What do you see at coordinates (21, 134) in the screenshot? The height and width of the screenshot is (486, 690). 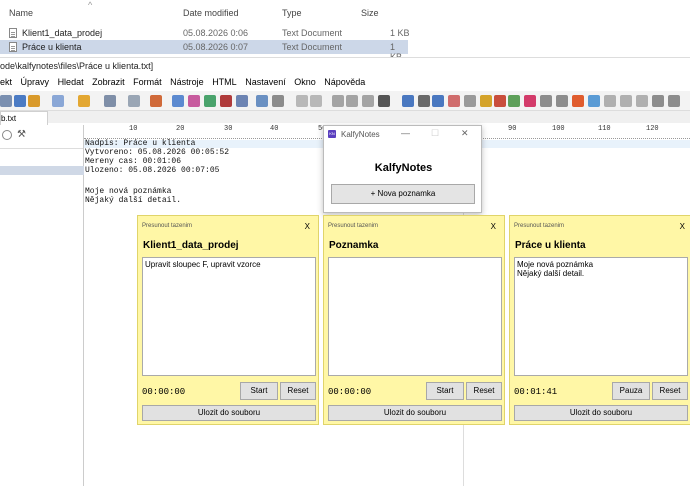 I see `panel-settings-icon: ⚒` at bounding box center [21, 134].